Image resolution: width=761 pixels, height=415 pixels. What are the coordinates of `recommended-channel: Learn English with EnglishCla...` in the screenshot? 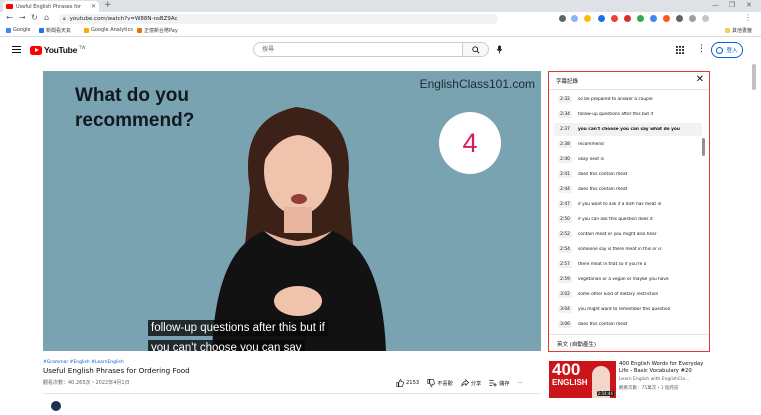 It's located at (654, 379).